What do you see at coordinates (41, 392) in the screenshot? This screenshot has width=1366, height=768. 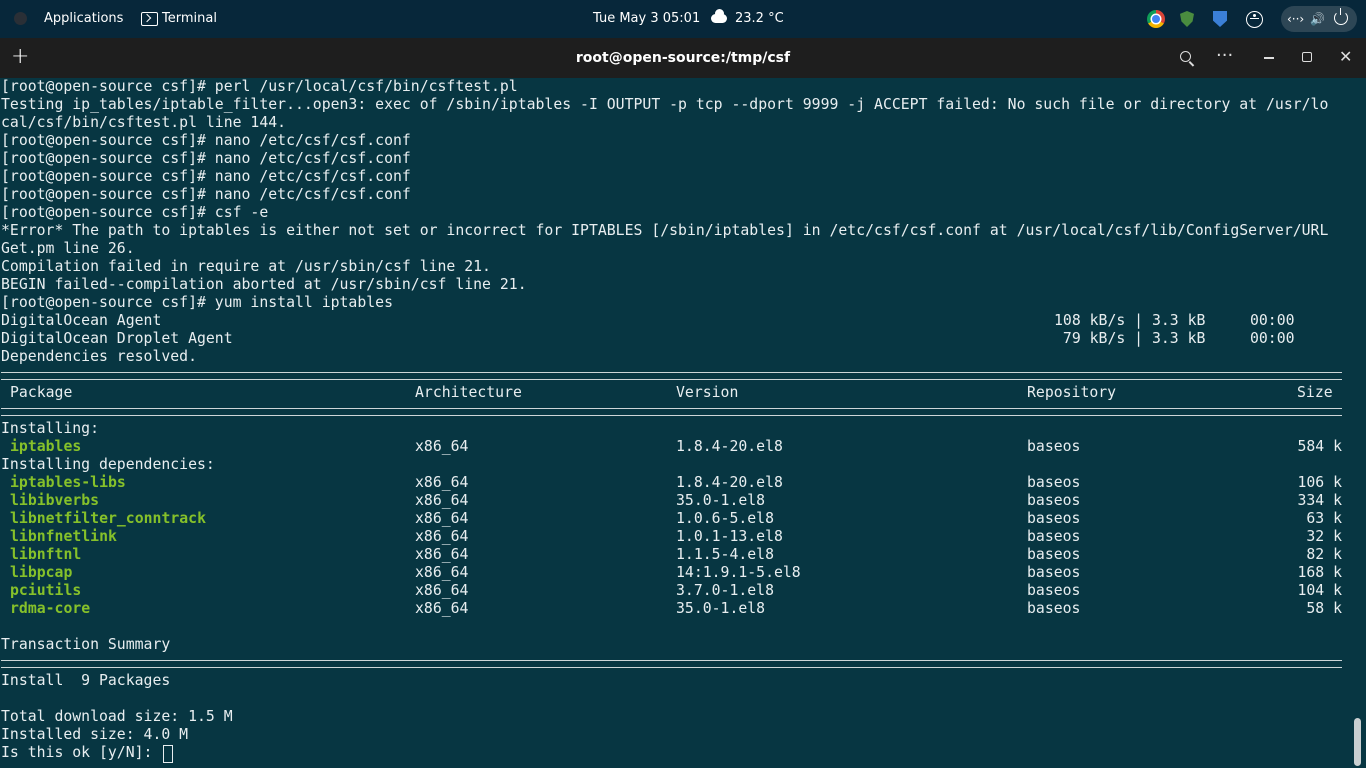 I see `col-header-package: Package` at bounding box center [41, 392].